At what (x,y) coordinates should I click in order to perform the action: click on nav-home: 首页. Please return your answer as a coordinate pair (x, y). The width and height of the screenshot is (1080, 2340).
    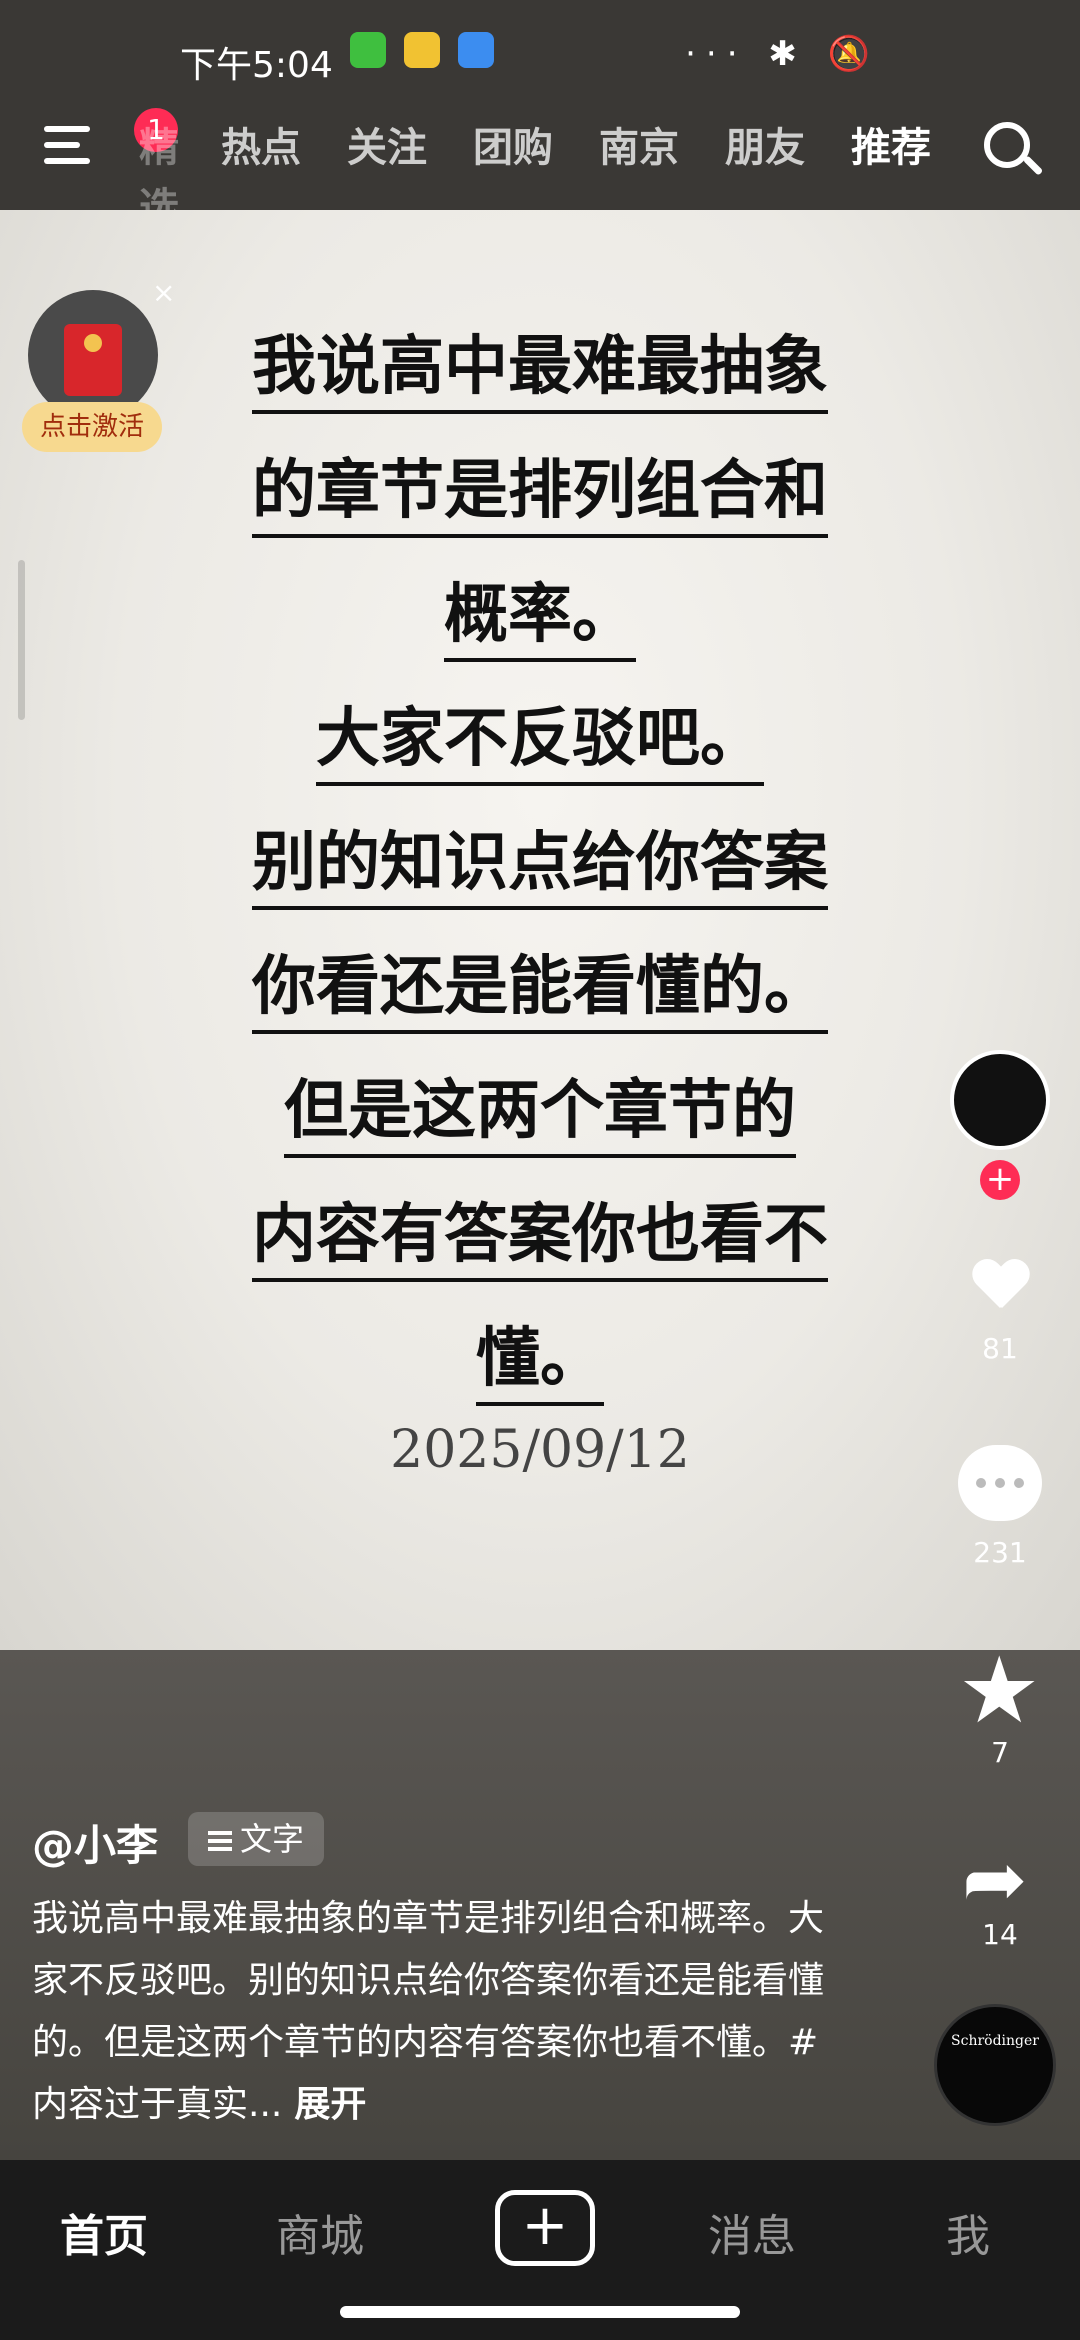
    Looking at the image, I should click on (104, 2232).